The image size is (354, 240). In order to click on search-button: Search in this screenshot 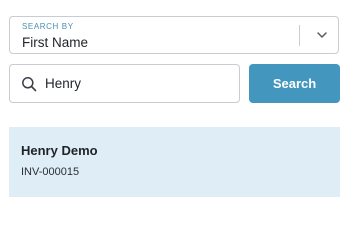, I will do `click(294, 83)`.